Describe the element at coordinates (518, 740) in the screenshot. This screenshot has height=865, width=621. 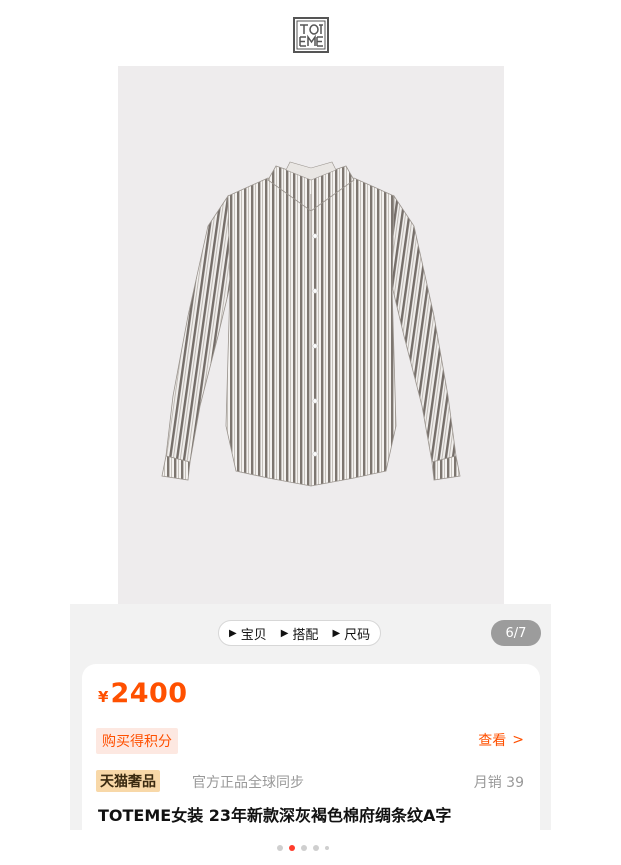
I see `chevron-right-icon: >` at that location.